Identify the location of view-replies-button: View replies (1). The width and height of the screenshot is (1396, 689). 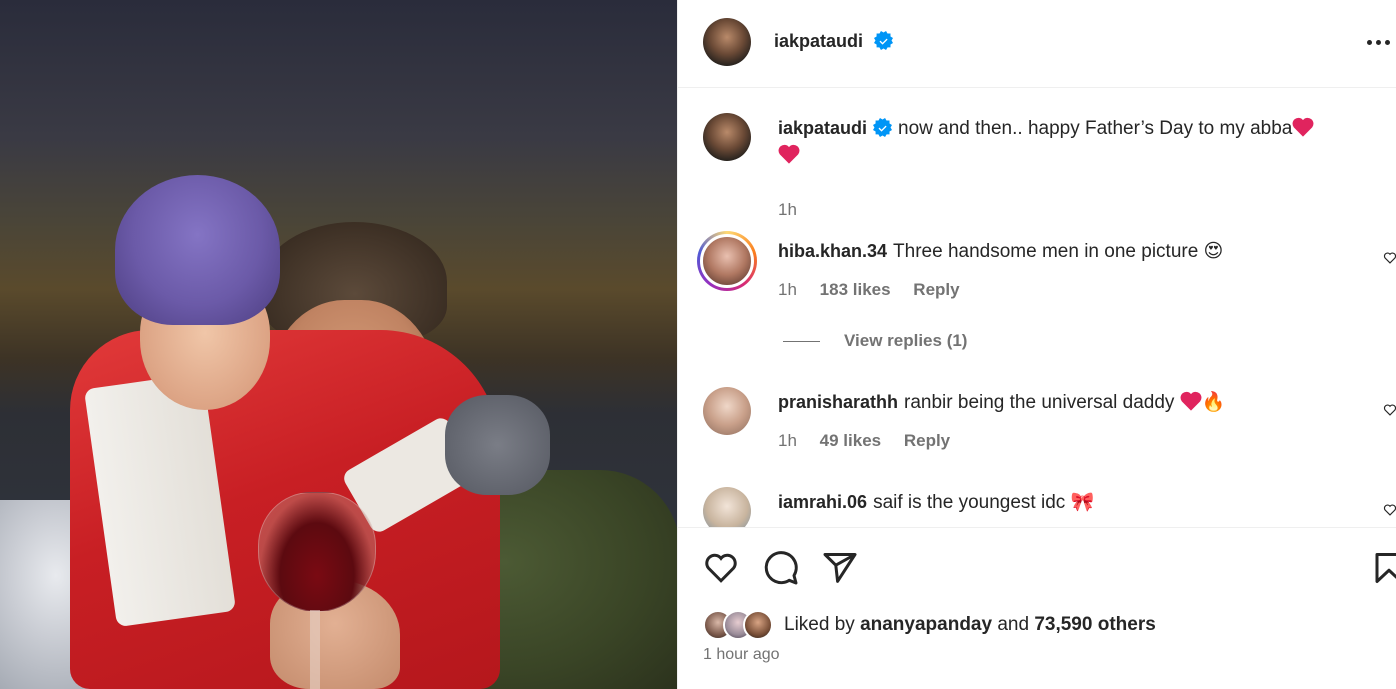
(875, 341).